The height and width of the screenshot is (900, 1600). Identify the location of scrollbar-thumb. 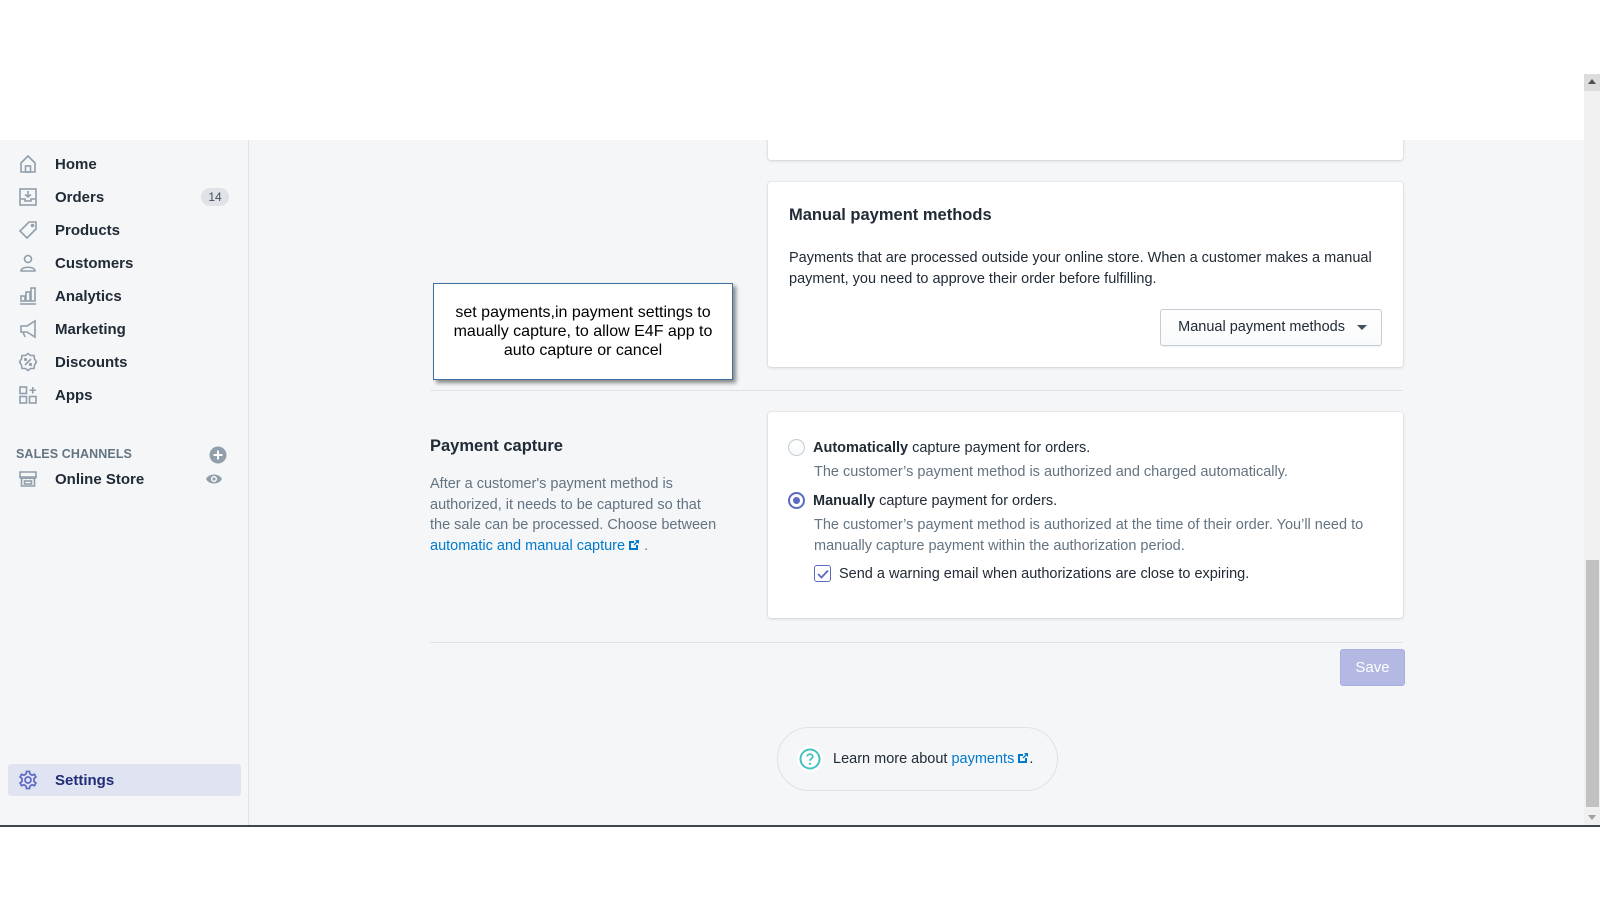
(1592, 683).